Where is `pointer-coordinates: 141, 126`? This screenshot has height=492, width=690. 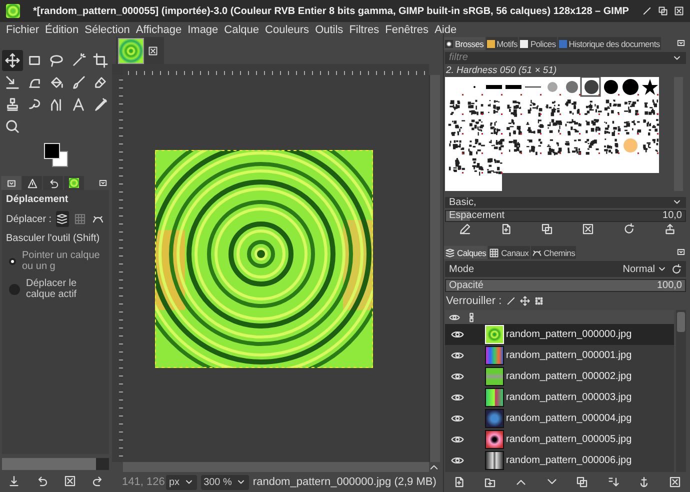
pointer-coordinates: 141, 126 is located at coordinates (142, 482).